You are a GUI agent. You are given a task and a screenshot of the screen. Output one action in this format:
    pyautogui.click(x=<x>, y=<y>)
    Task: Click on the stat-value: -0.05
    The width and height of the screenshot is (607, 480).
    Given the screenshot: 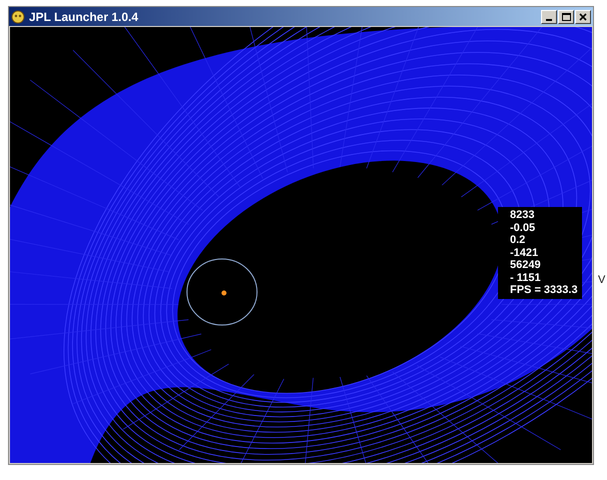 What is the action you would take?
    pyautogui.click(x=522, y=228)
    